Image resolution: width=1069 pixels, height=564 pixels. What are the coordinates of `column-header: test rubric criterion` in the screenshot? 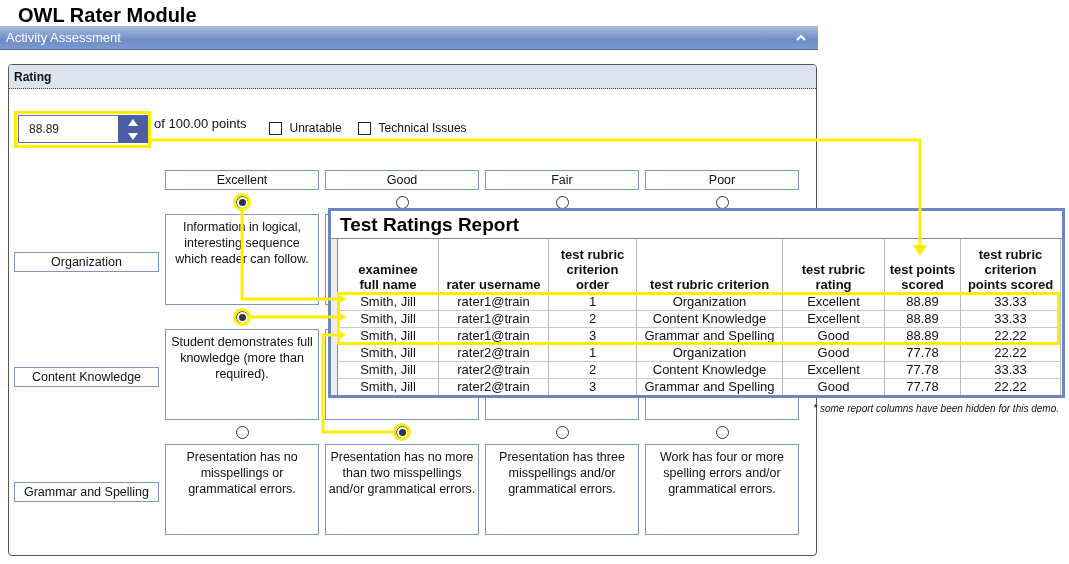 It's located at (710, 266).